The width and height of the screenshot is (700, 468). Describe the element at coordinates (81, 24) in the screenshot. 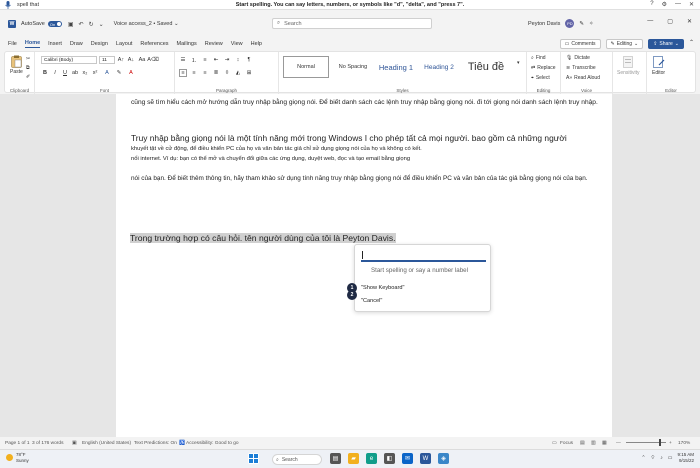

I see `undo-icon: ↶` at that location.